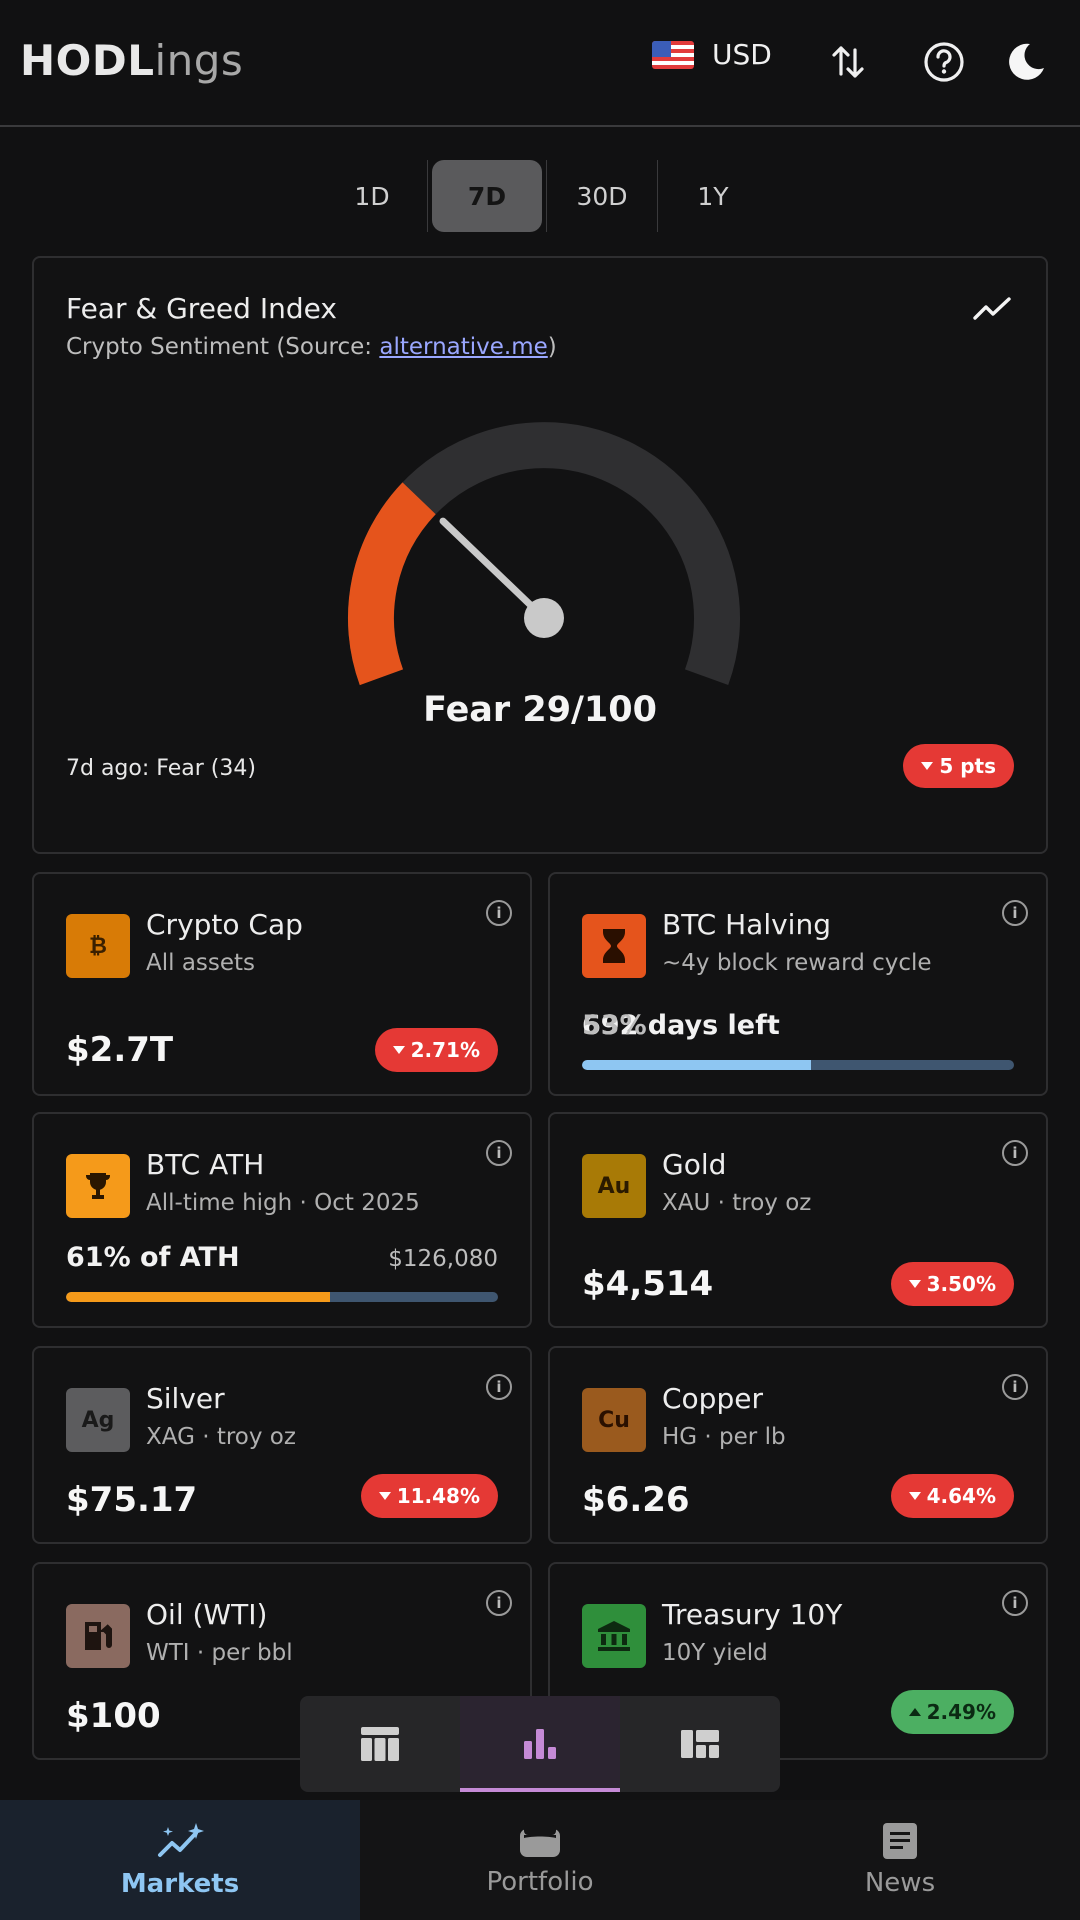 The width and height of the screenshot is (1080, 1920). I want to click on ath-percent: 61% of ATH, so click(153, 1257).